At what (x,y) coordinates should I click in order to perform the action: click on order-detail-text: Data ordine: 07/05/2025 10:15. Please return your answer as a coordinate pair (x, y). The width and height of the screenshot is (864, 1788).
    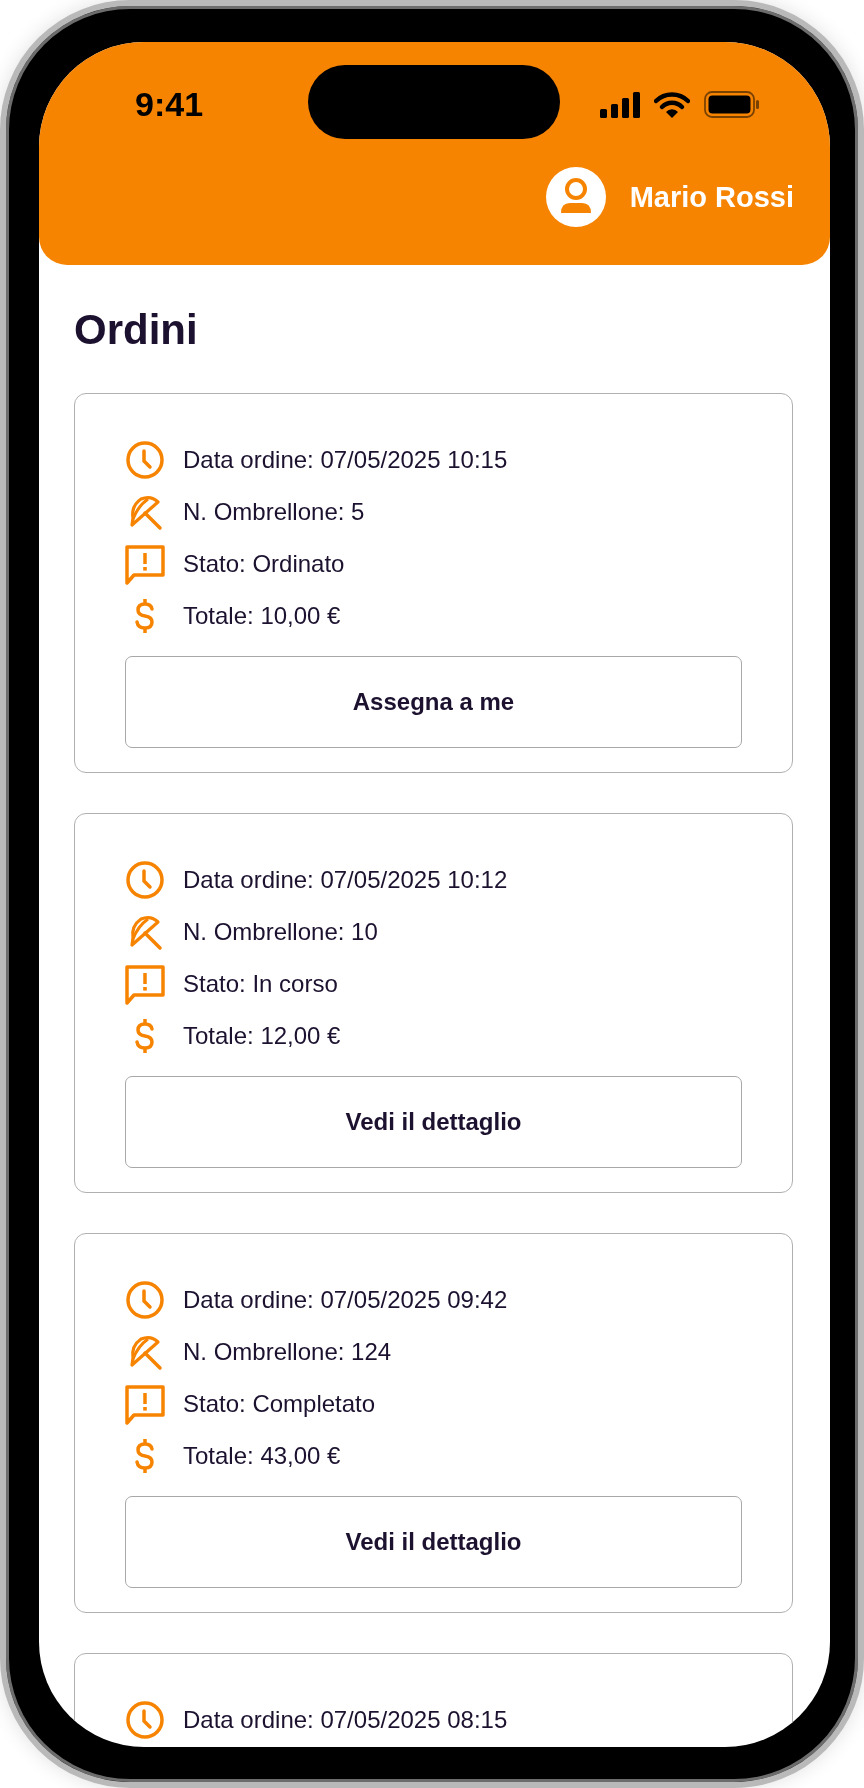
    Looking at the image, I should click on (345, 460).